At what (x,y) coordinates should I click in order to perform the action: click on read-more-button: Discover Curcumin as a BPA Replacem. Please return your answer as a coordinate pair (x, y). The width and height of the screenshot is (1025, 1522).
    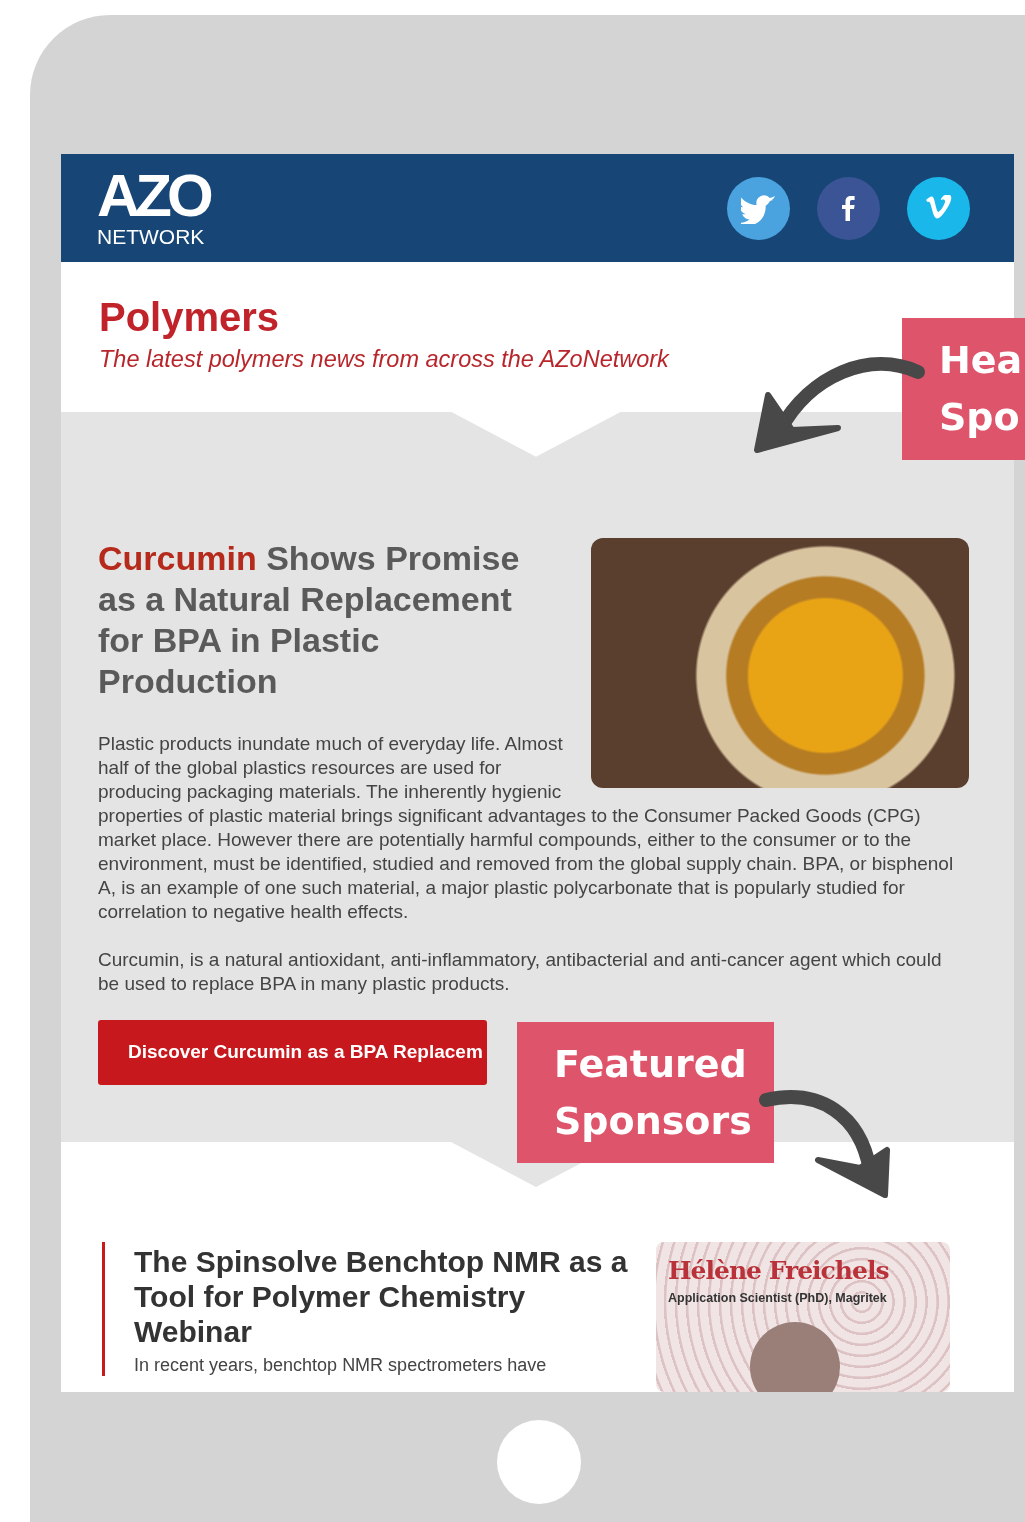
    Looking at the image, I should click on (292, 1052).